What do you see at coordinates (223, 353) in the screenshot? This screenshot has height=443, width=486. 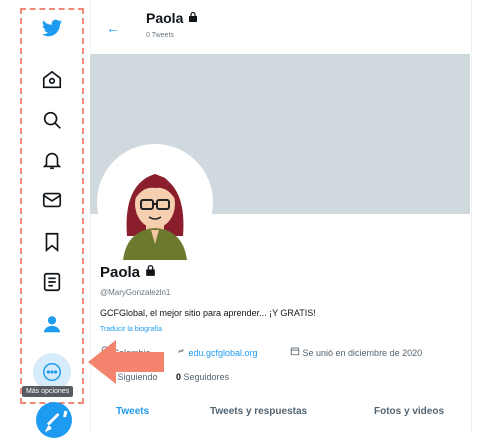 I see `website-link: edu.gcfglobal.org` at bounding box center [223, 353].